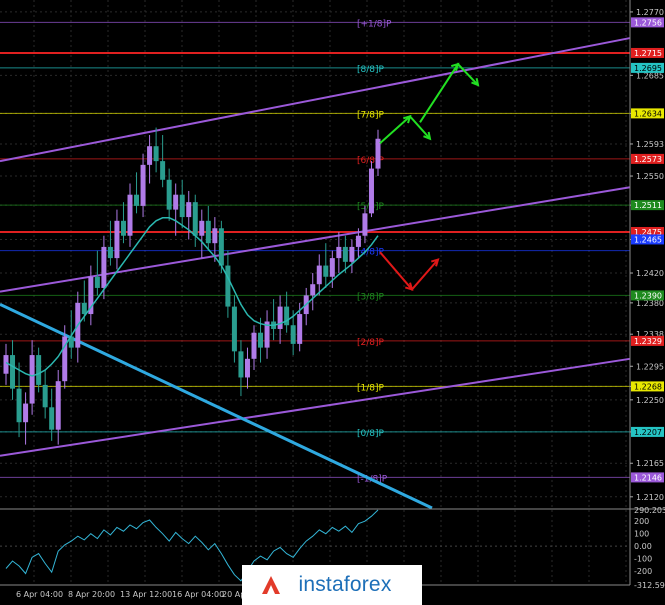  Describe the element at coordinates (643, 559) in the screenshot. I see `cci-tick-label: -100` at that location.